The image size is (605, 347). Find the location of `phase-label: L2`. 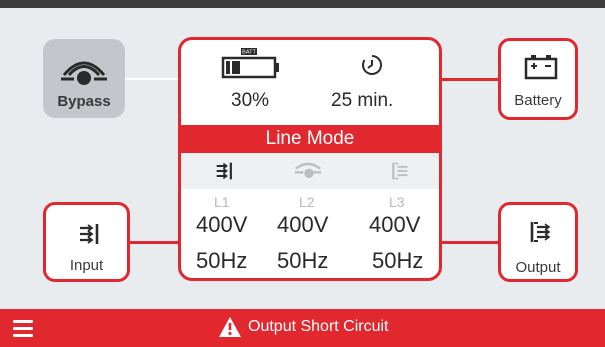

phase-label: L2 is located at coordinates (307, 202).